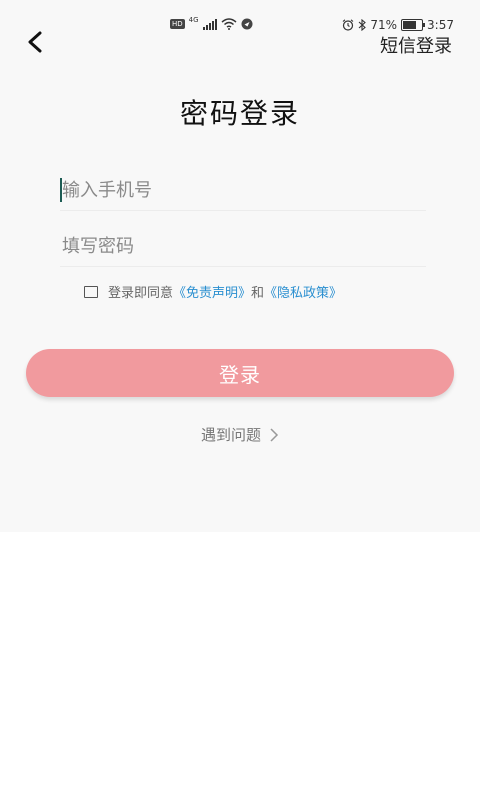 This screenshot has height=800, width=480. I want to click on help-link: 遇到问题, so click(240, 434).